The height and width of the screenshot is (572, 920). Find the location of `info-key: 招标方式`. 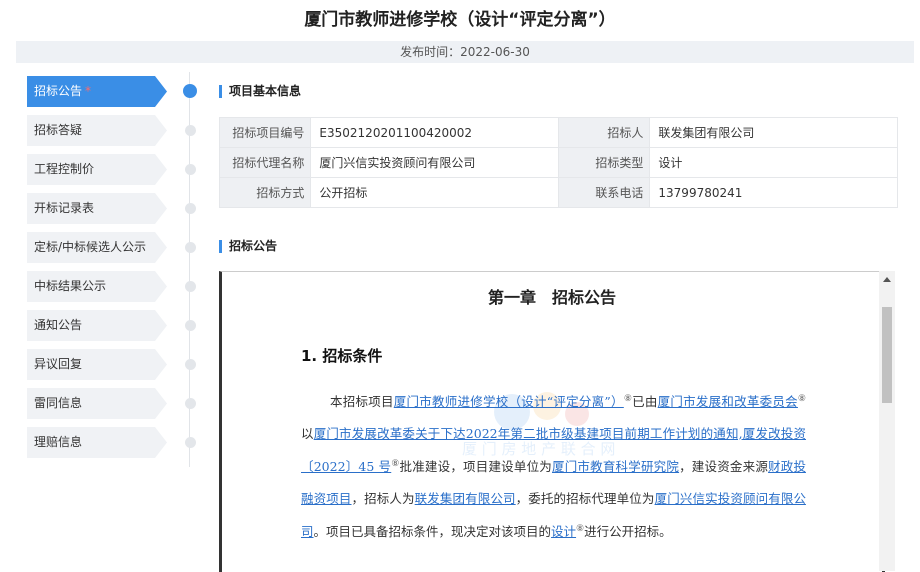

info-key: 招标方式 is located at coordinates (265, 192).